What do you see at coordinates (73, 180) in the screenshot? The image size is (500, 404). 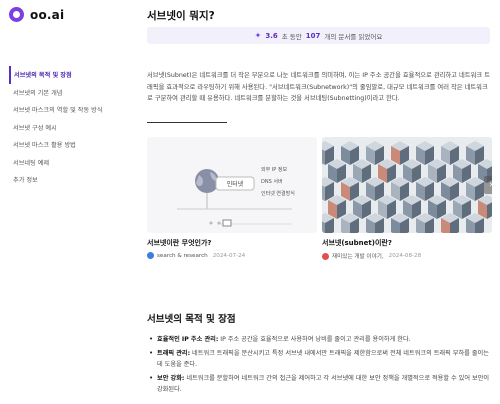 I see `toc-item-additional-info: 추가 정보` at bounding box center [73, 180].